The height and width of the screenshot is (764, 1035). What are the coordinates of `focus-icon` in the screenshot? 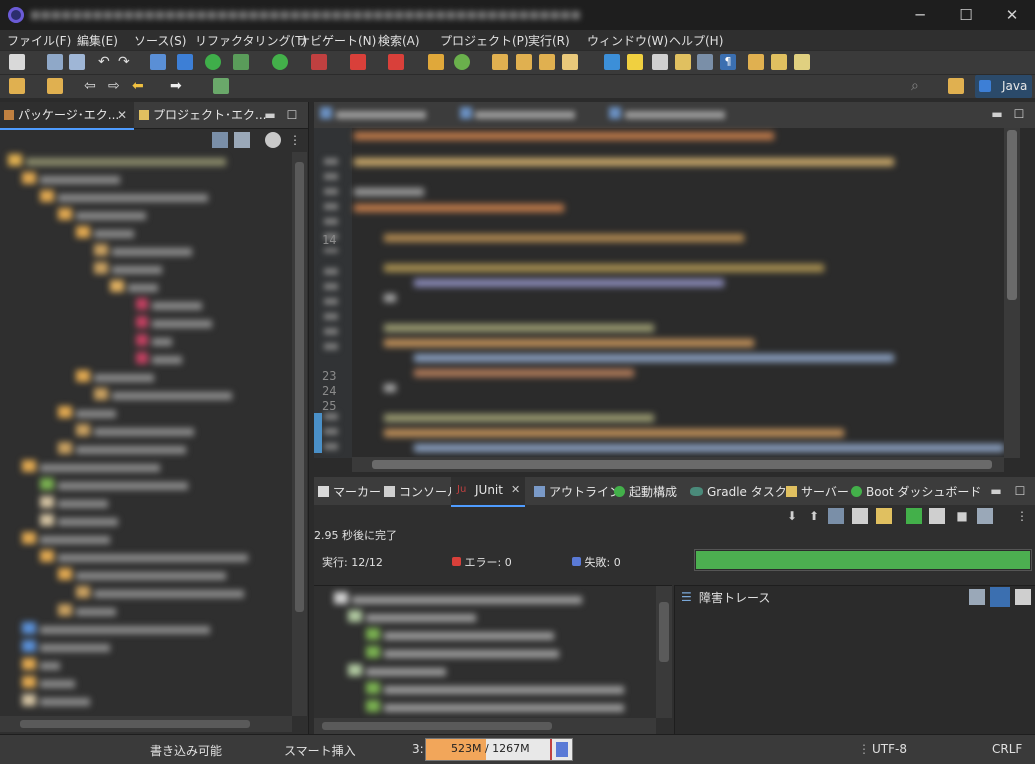 It's located at (273, 140).